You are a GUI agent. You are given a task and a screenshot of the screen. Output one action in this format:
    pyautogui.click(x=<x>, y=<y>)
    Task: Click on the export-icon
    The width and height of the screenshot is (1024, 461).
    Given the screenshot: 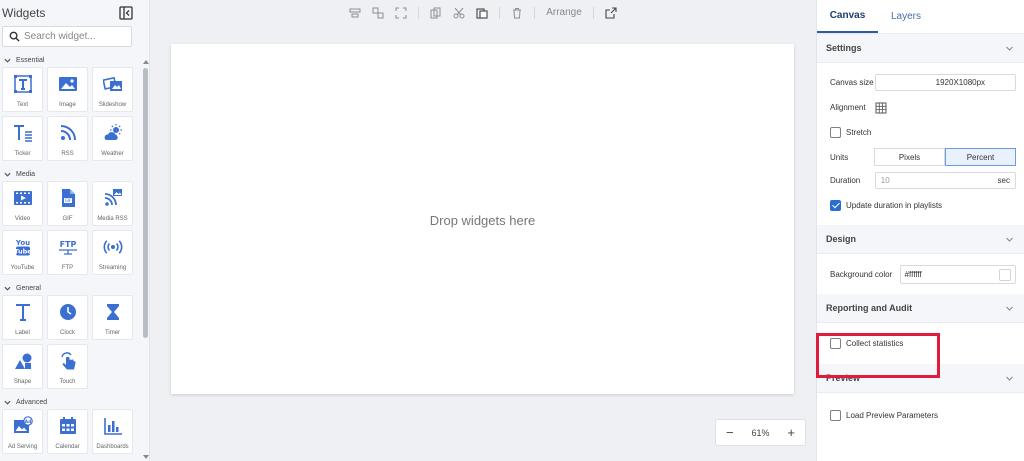 What is the action you would take?
    pyautogui.click(x=611, y=12)
    